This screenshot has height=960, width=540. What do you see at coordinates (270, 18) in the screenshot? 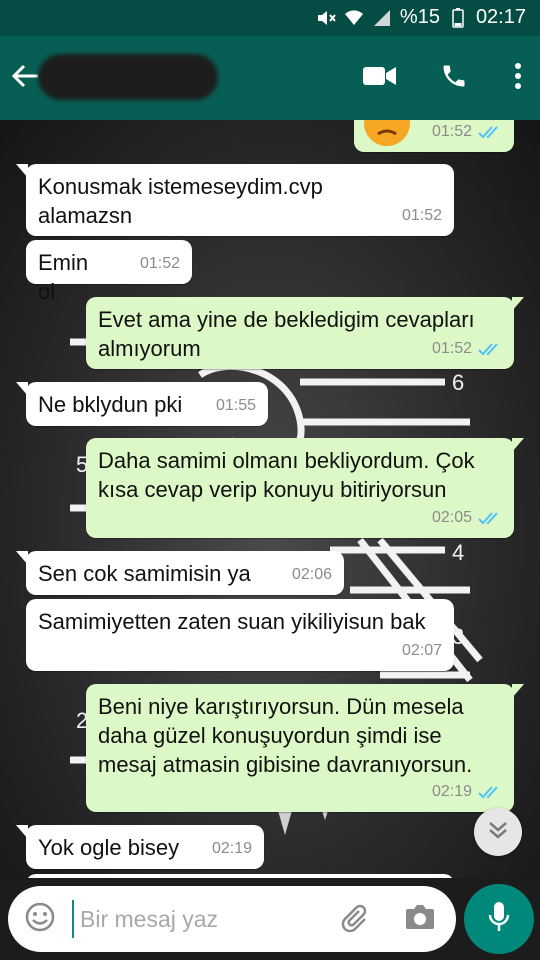
I see `status-bar: %15 02:17` at bounding box center [270, 18].